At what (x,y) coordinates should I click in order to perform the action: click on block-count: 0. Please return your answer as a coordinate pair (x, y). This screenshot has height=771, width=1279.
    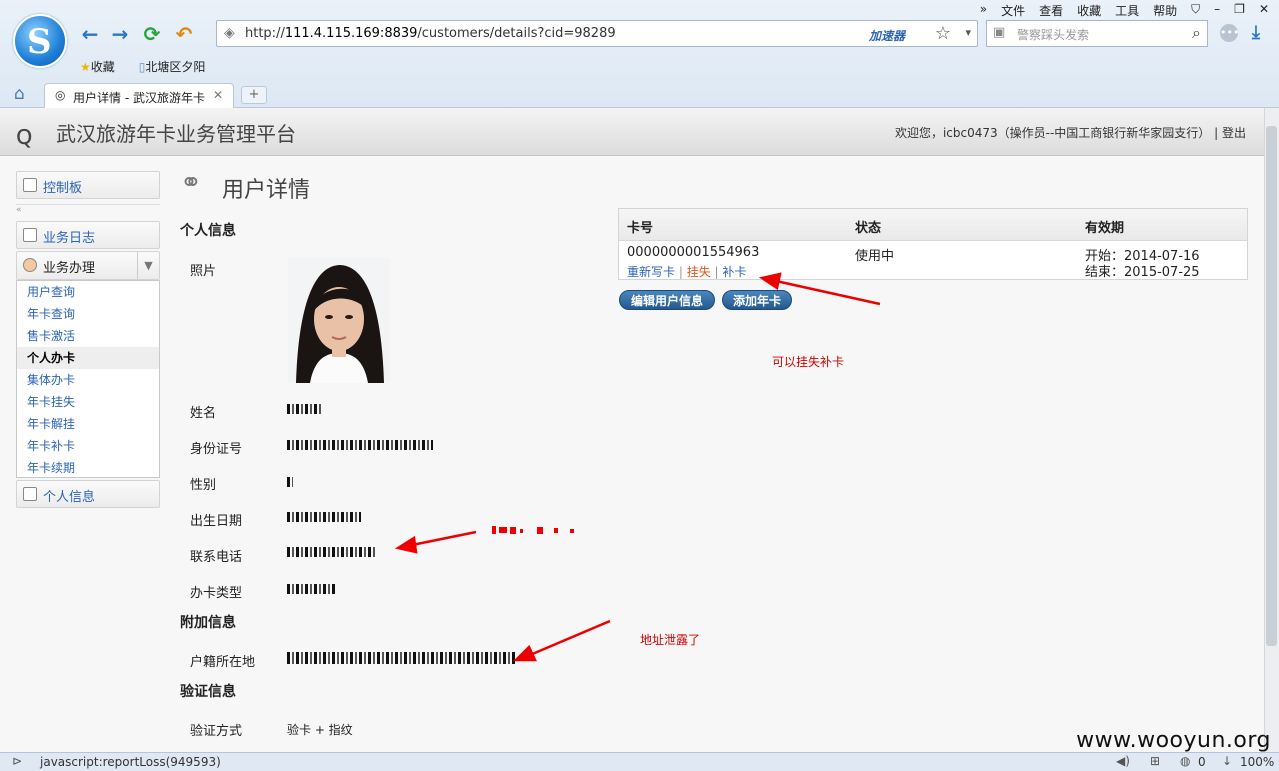
    Looking at the image, I should click on (1202, 762).